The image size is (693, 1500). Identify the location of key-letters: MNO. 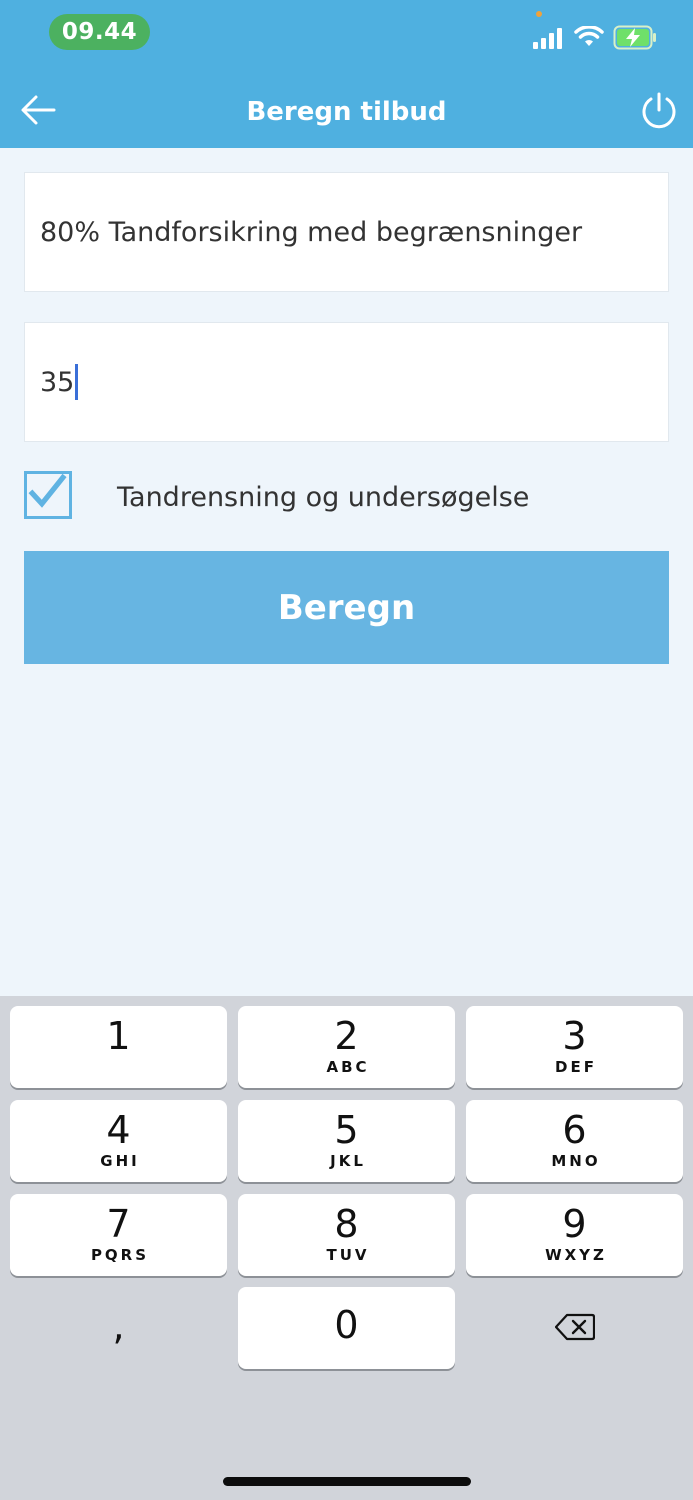
(576, 1161).